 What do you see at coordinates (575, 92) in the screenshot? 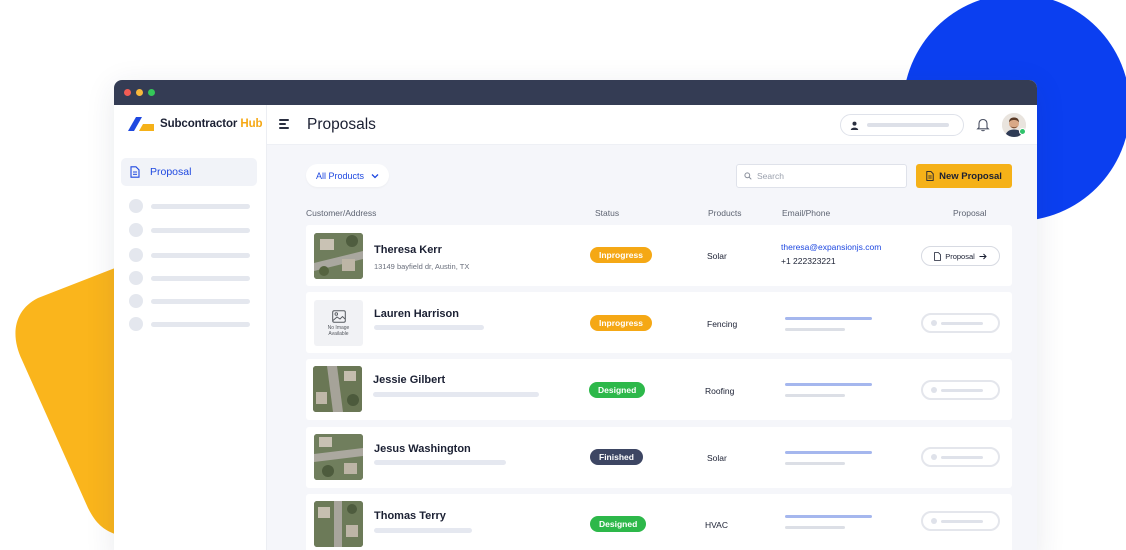
I see `window-titlebar` at bounding box center [575, 92].